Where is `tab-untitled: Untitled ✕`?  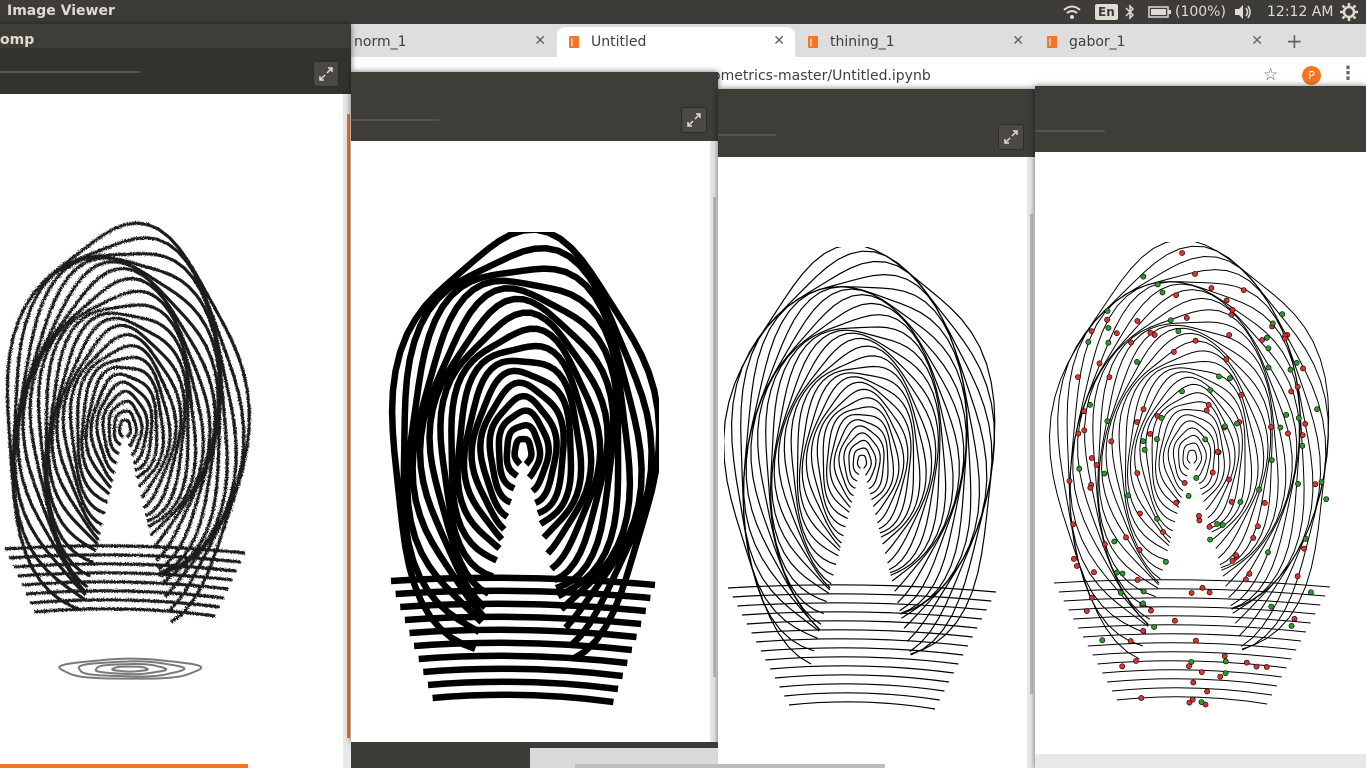
tab-untitled: Untitled ✕ is located at coordinates (676, 42).